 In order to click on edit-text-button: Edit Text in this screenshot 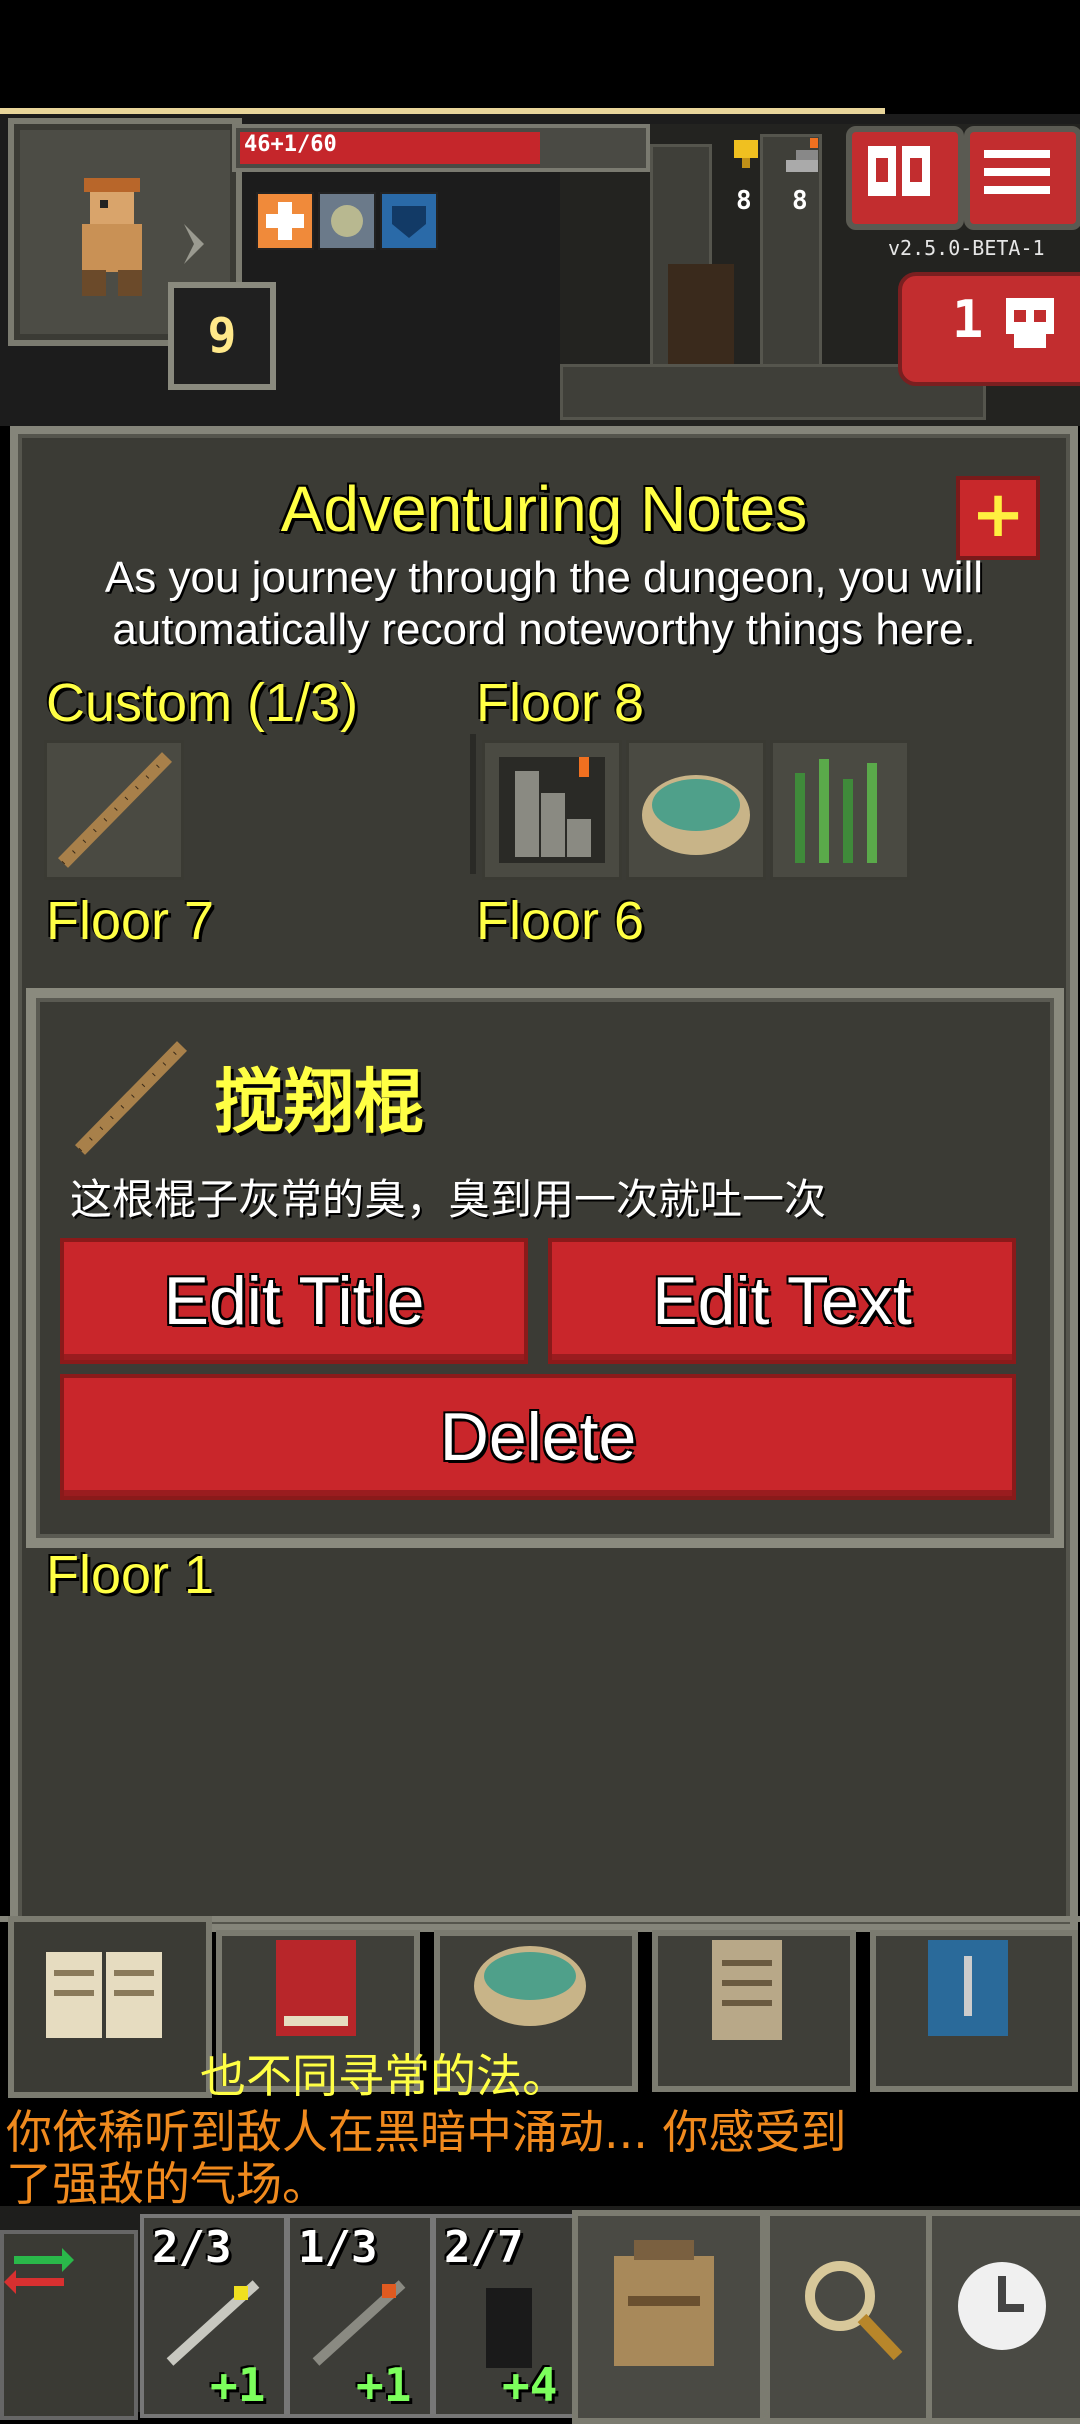, I will do `click(782, 1301)`.